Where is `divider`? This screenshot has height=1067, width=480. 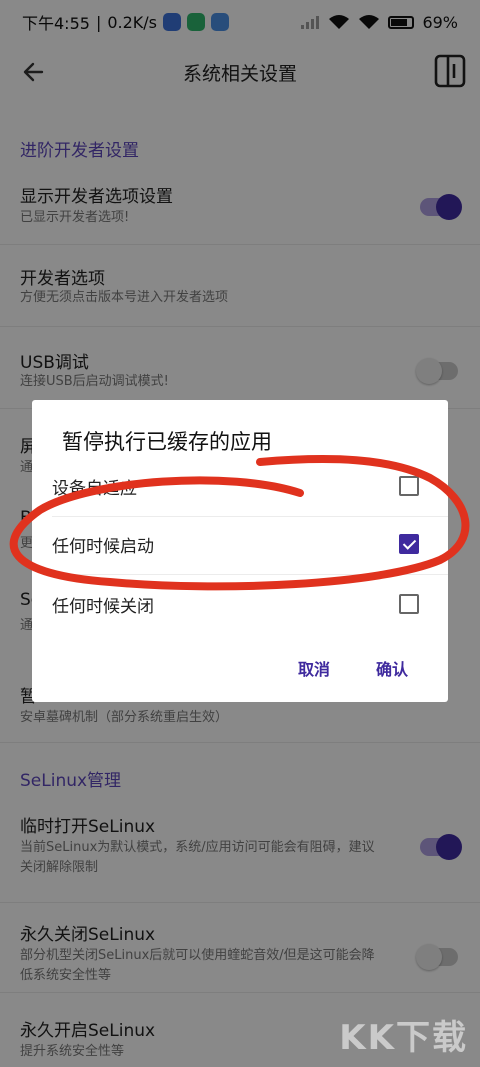
divider is located at coordinates (250, 574).